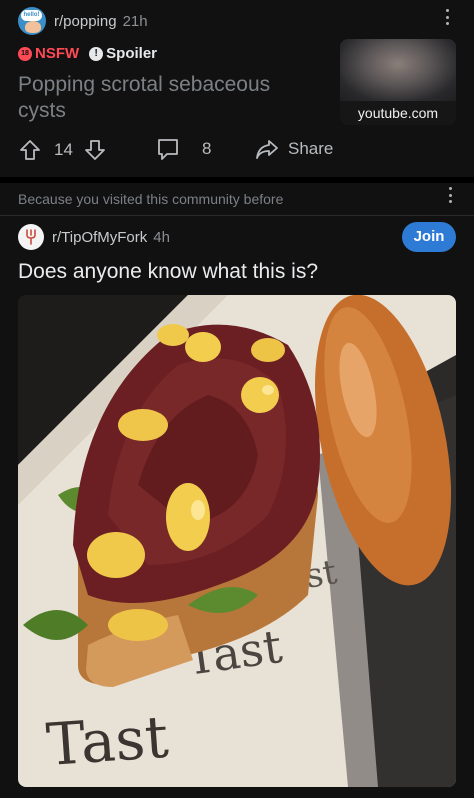 The height and width of the screenshot is (798, 474). What do you see at coordinates (183, 149) in the screenshot?
I see `comments-button: 8` at bounding box center [183, 149].